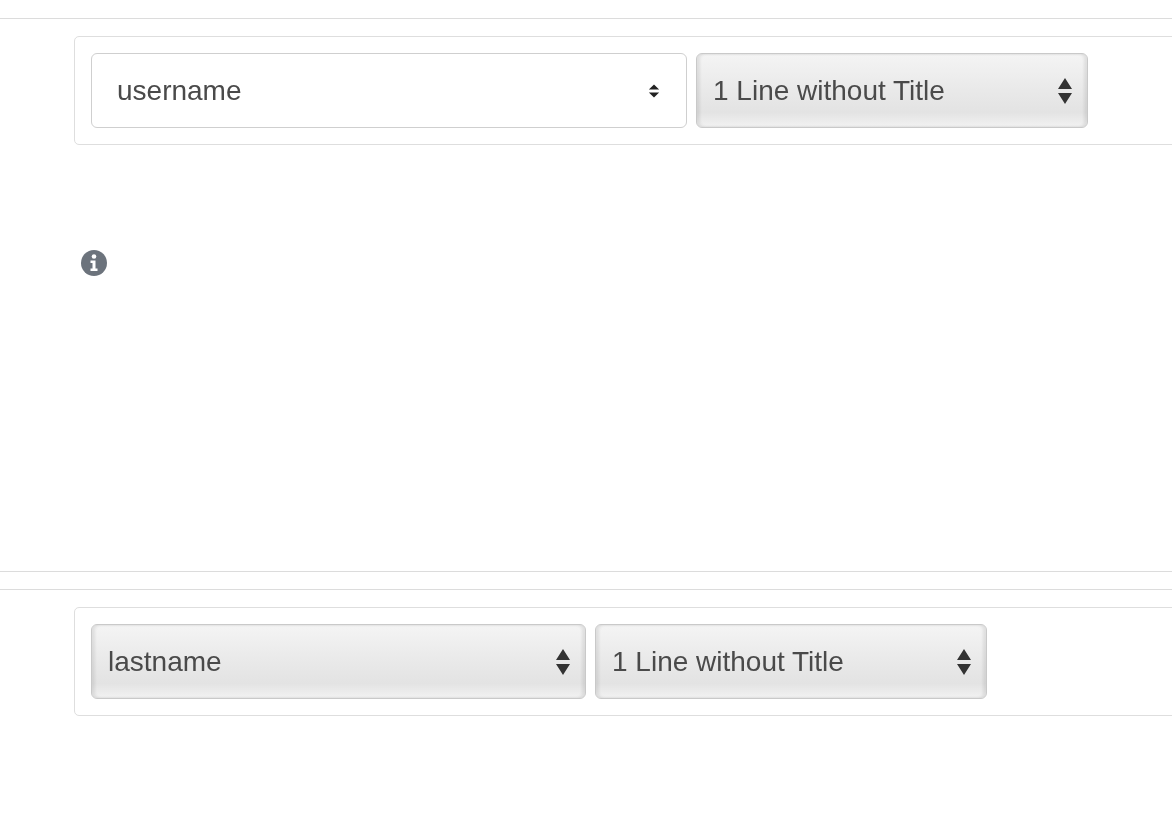 Image resolution: width=1172 pixels, height=816 pixels. I want to click on dropdown: username, so click(389, 90).